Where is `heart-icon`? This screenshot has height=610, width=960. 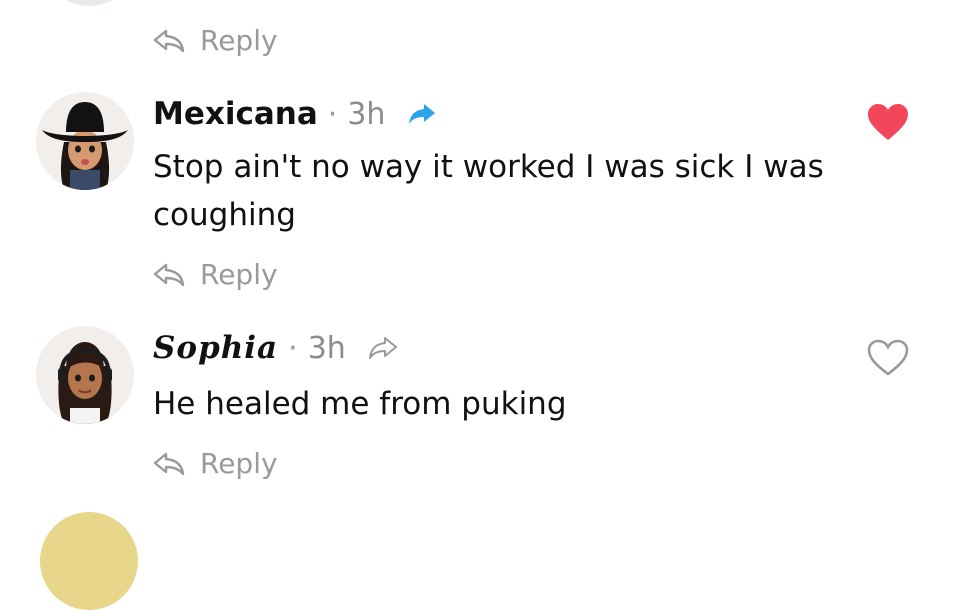 heart-icon is located at coordinates (888, 122).